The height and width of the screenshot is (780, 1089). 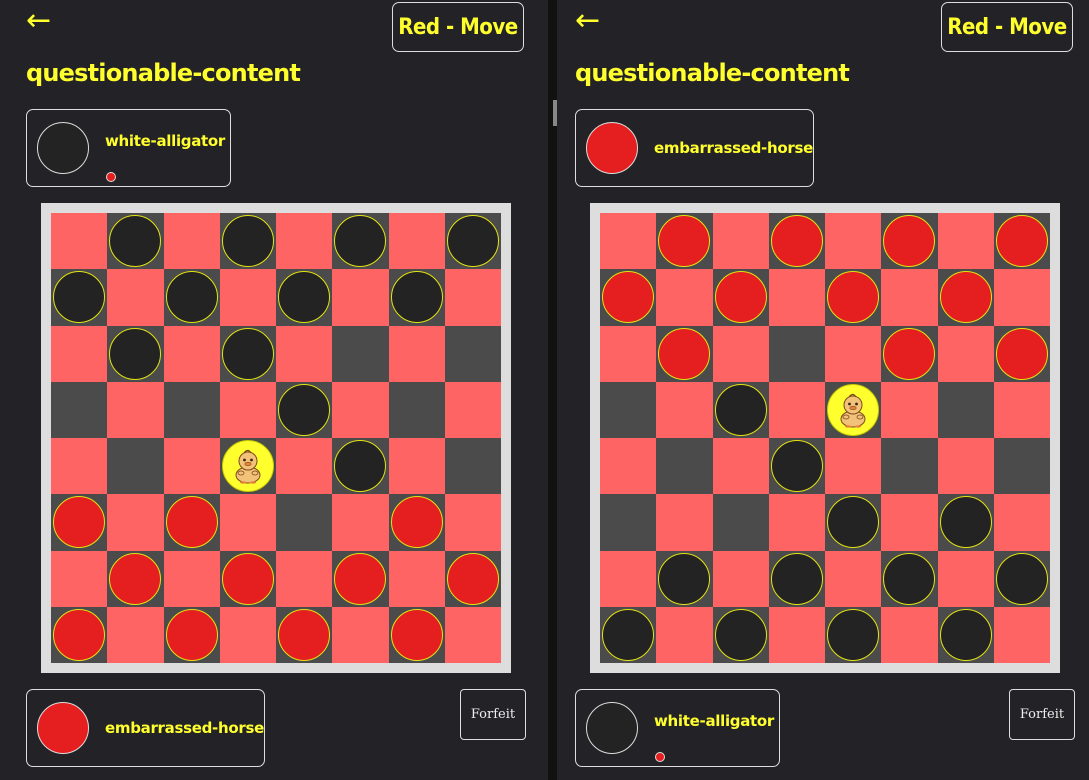 I want to click on forfeit-button: Forfeit, so click(x=493, y=714).